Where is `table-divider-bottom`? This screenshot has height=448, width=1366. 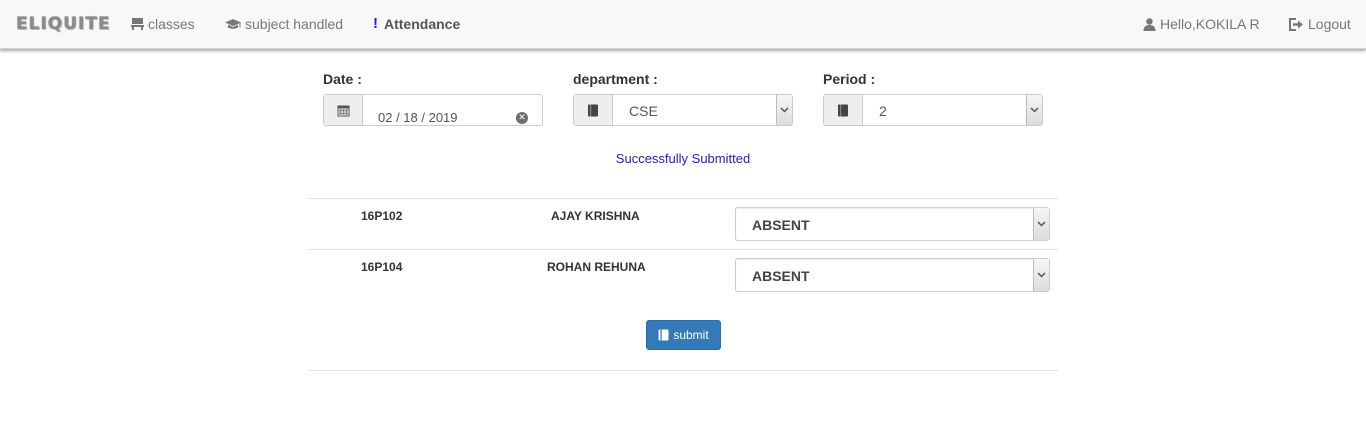
table-divider-bottom is located at coordinates (683, 370).